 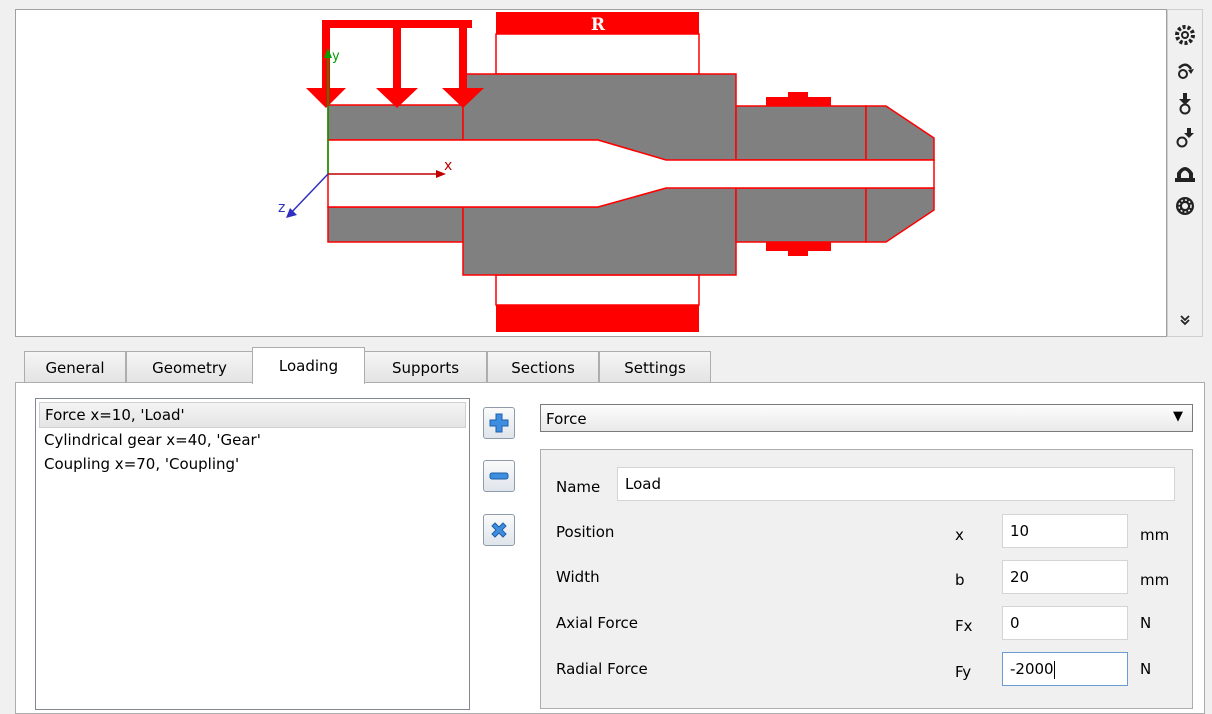 What do you see at coordinates (1185, 206) in the screenshot?
I see `gear-wheel-icon` at bounding box center [1185, 206].